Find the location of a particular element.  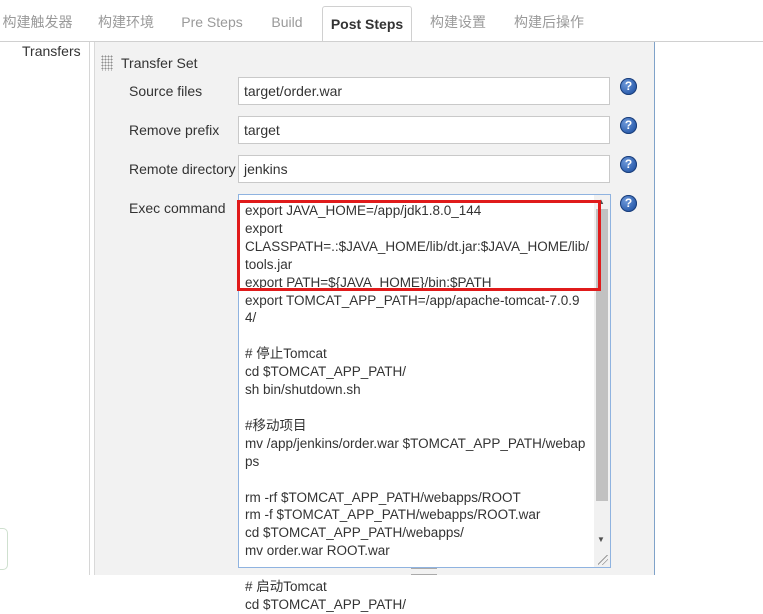

source-files-label: Source files is located at coordinates (166, 91).